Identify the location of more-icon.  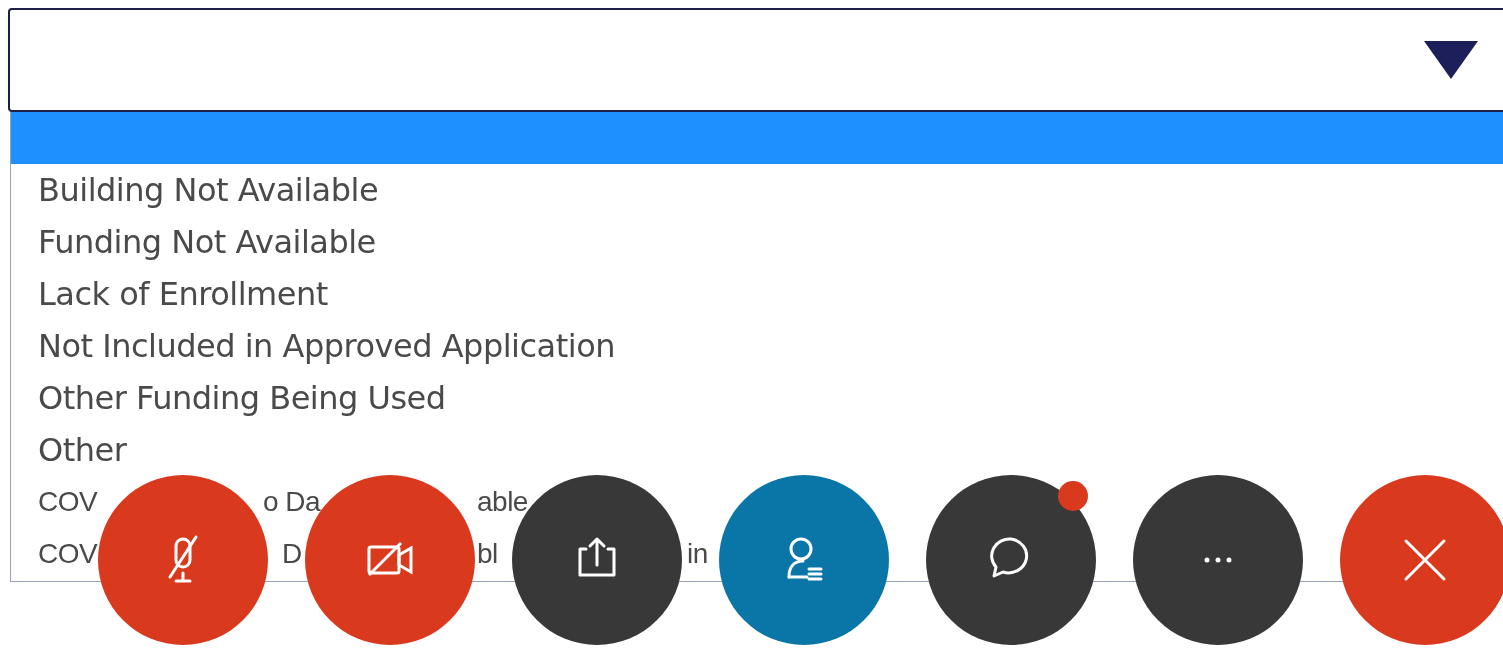
(1218, 560).